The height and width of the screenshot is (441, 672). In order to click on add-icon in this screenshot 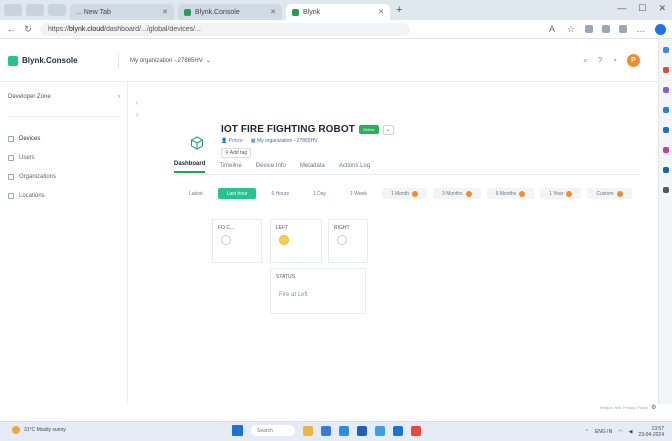, I will do `click(666, 190)`.